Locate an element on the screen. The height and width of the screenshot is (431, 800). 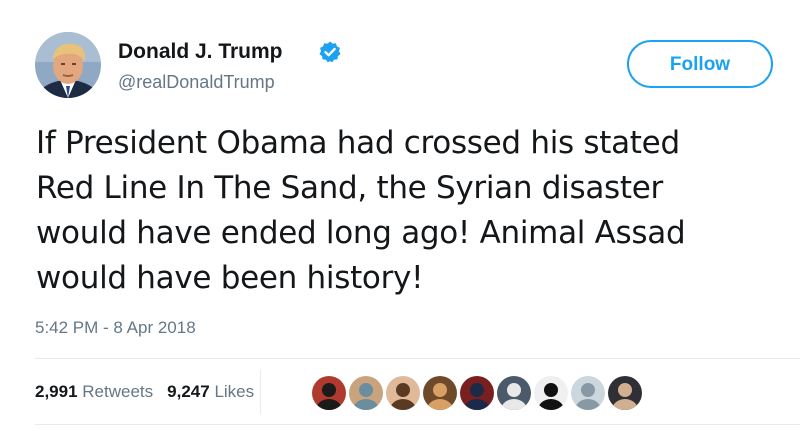
likes-stat: 9,247 Likes is located at coordinates (210, 391).